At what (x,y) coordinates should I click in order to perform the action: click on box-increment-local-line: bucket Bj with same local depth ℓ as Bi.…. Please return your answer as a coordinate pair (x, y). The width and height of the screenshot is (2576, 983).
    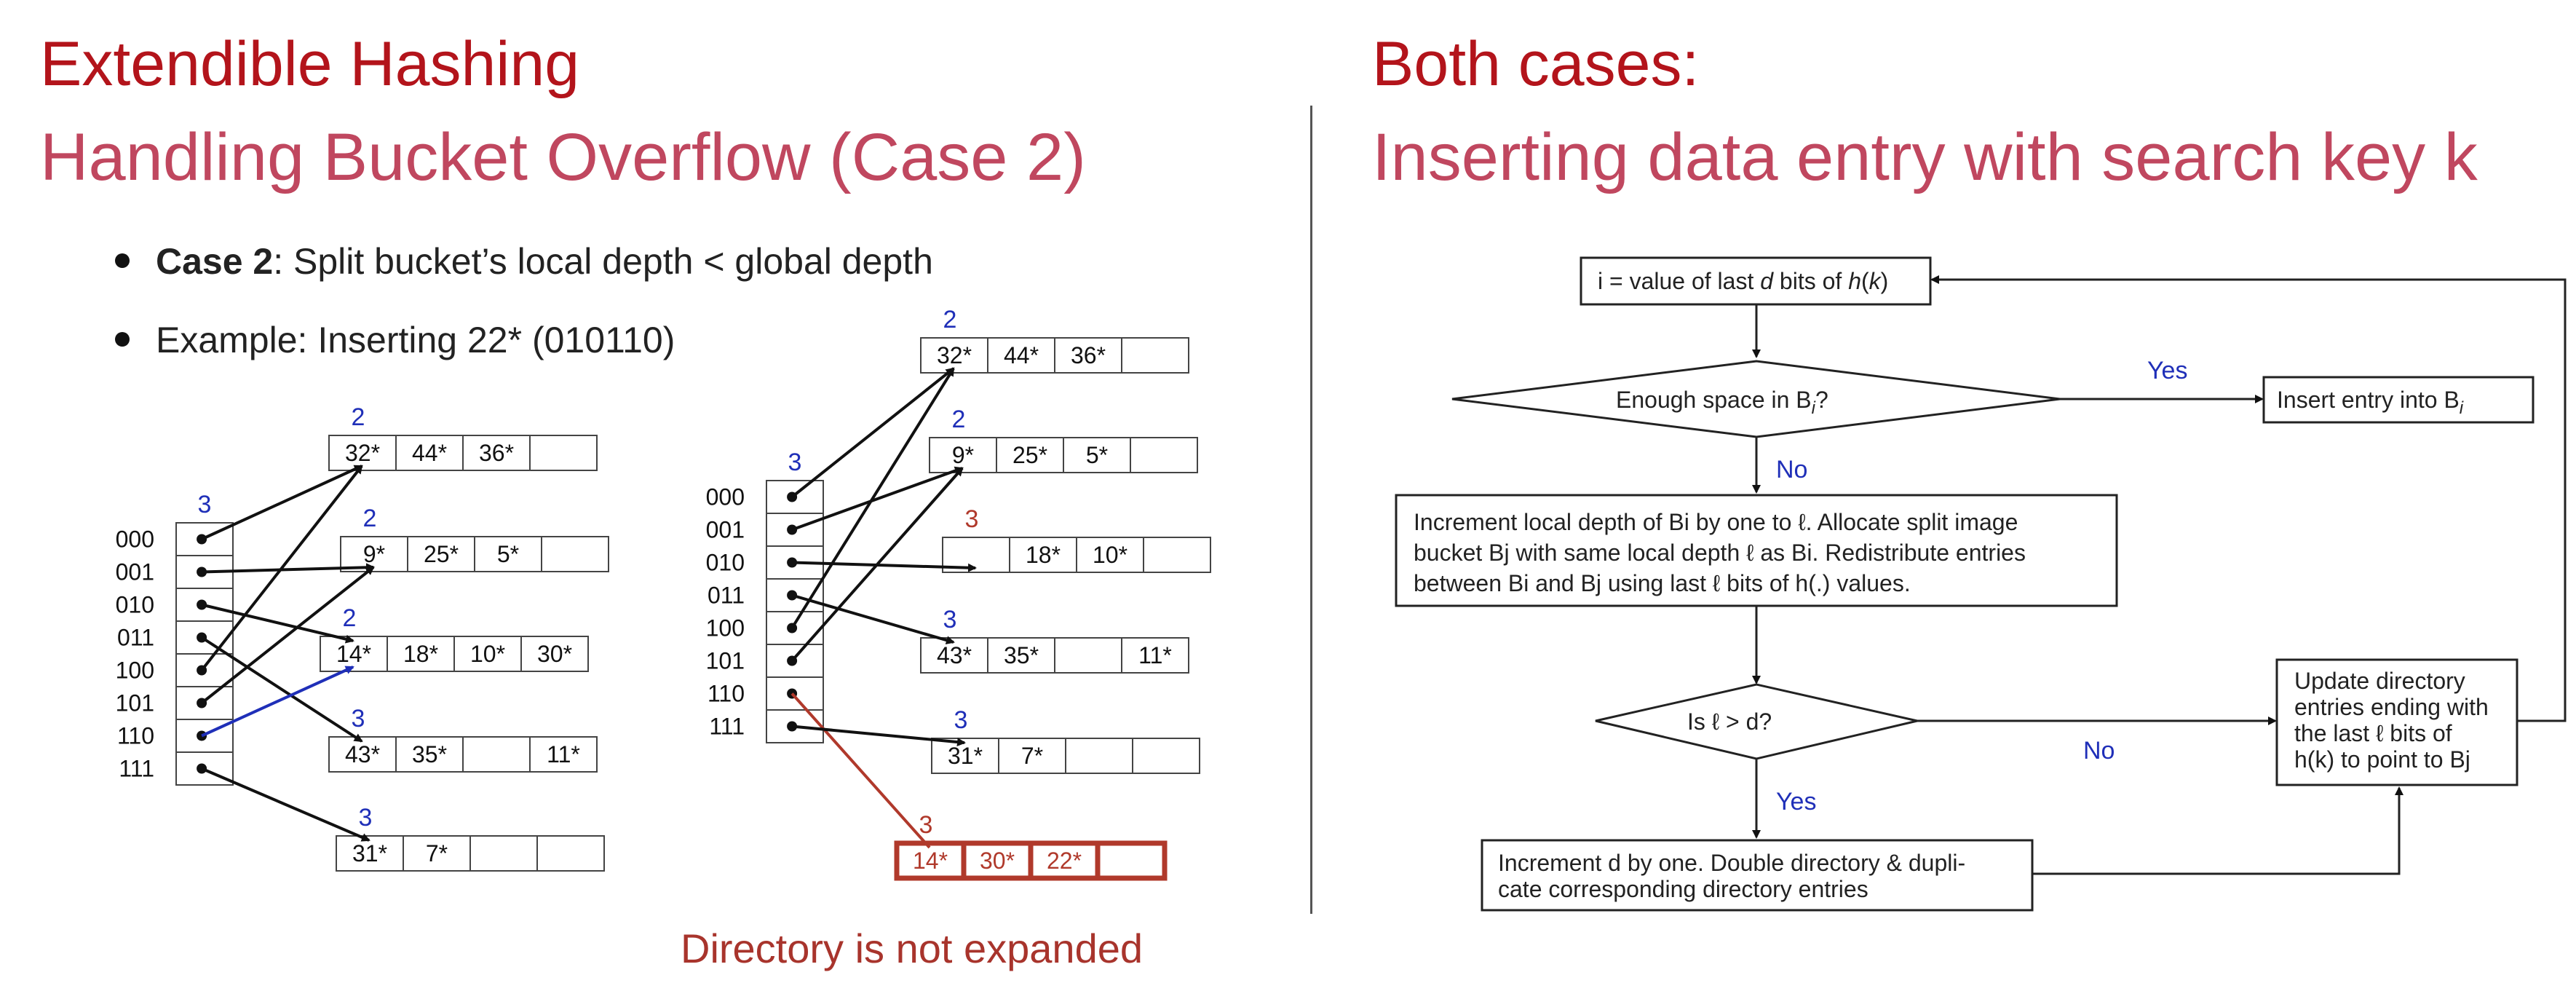
    Looking at the image, I should click on (1720, 553).